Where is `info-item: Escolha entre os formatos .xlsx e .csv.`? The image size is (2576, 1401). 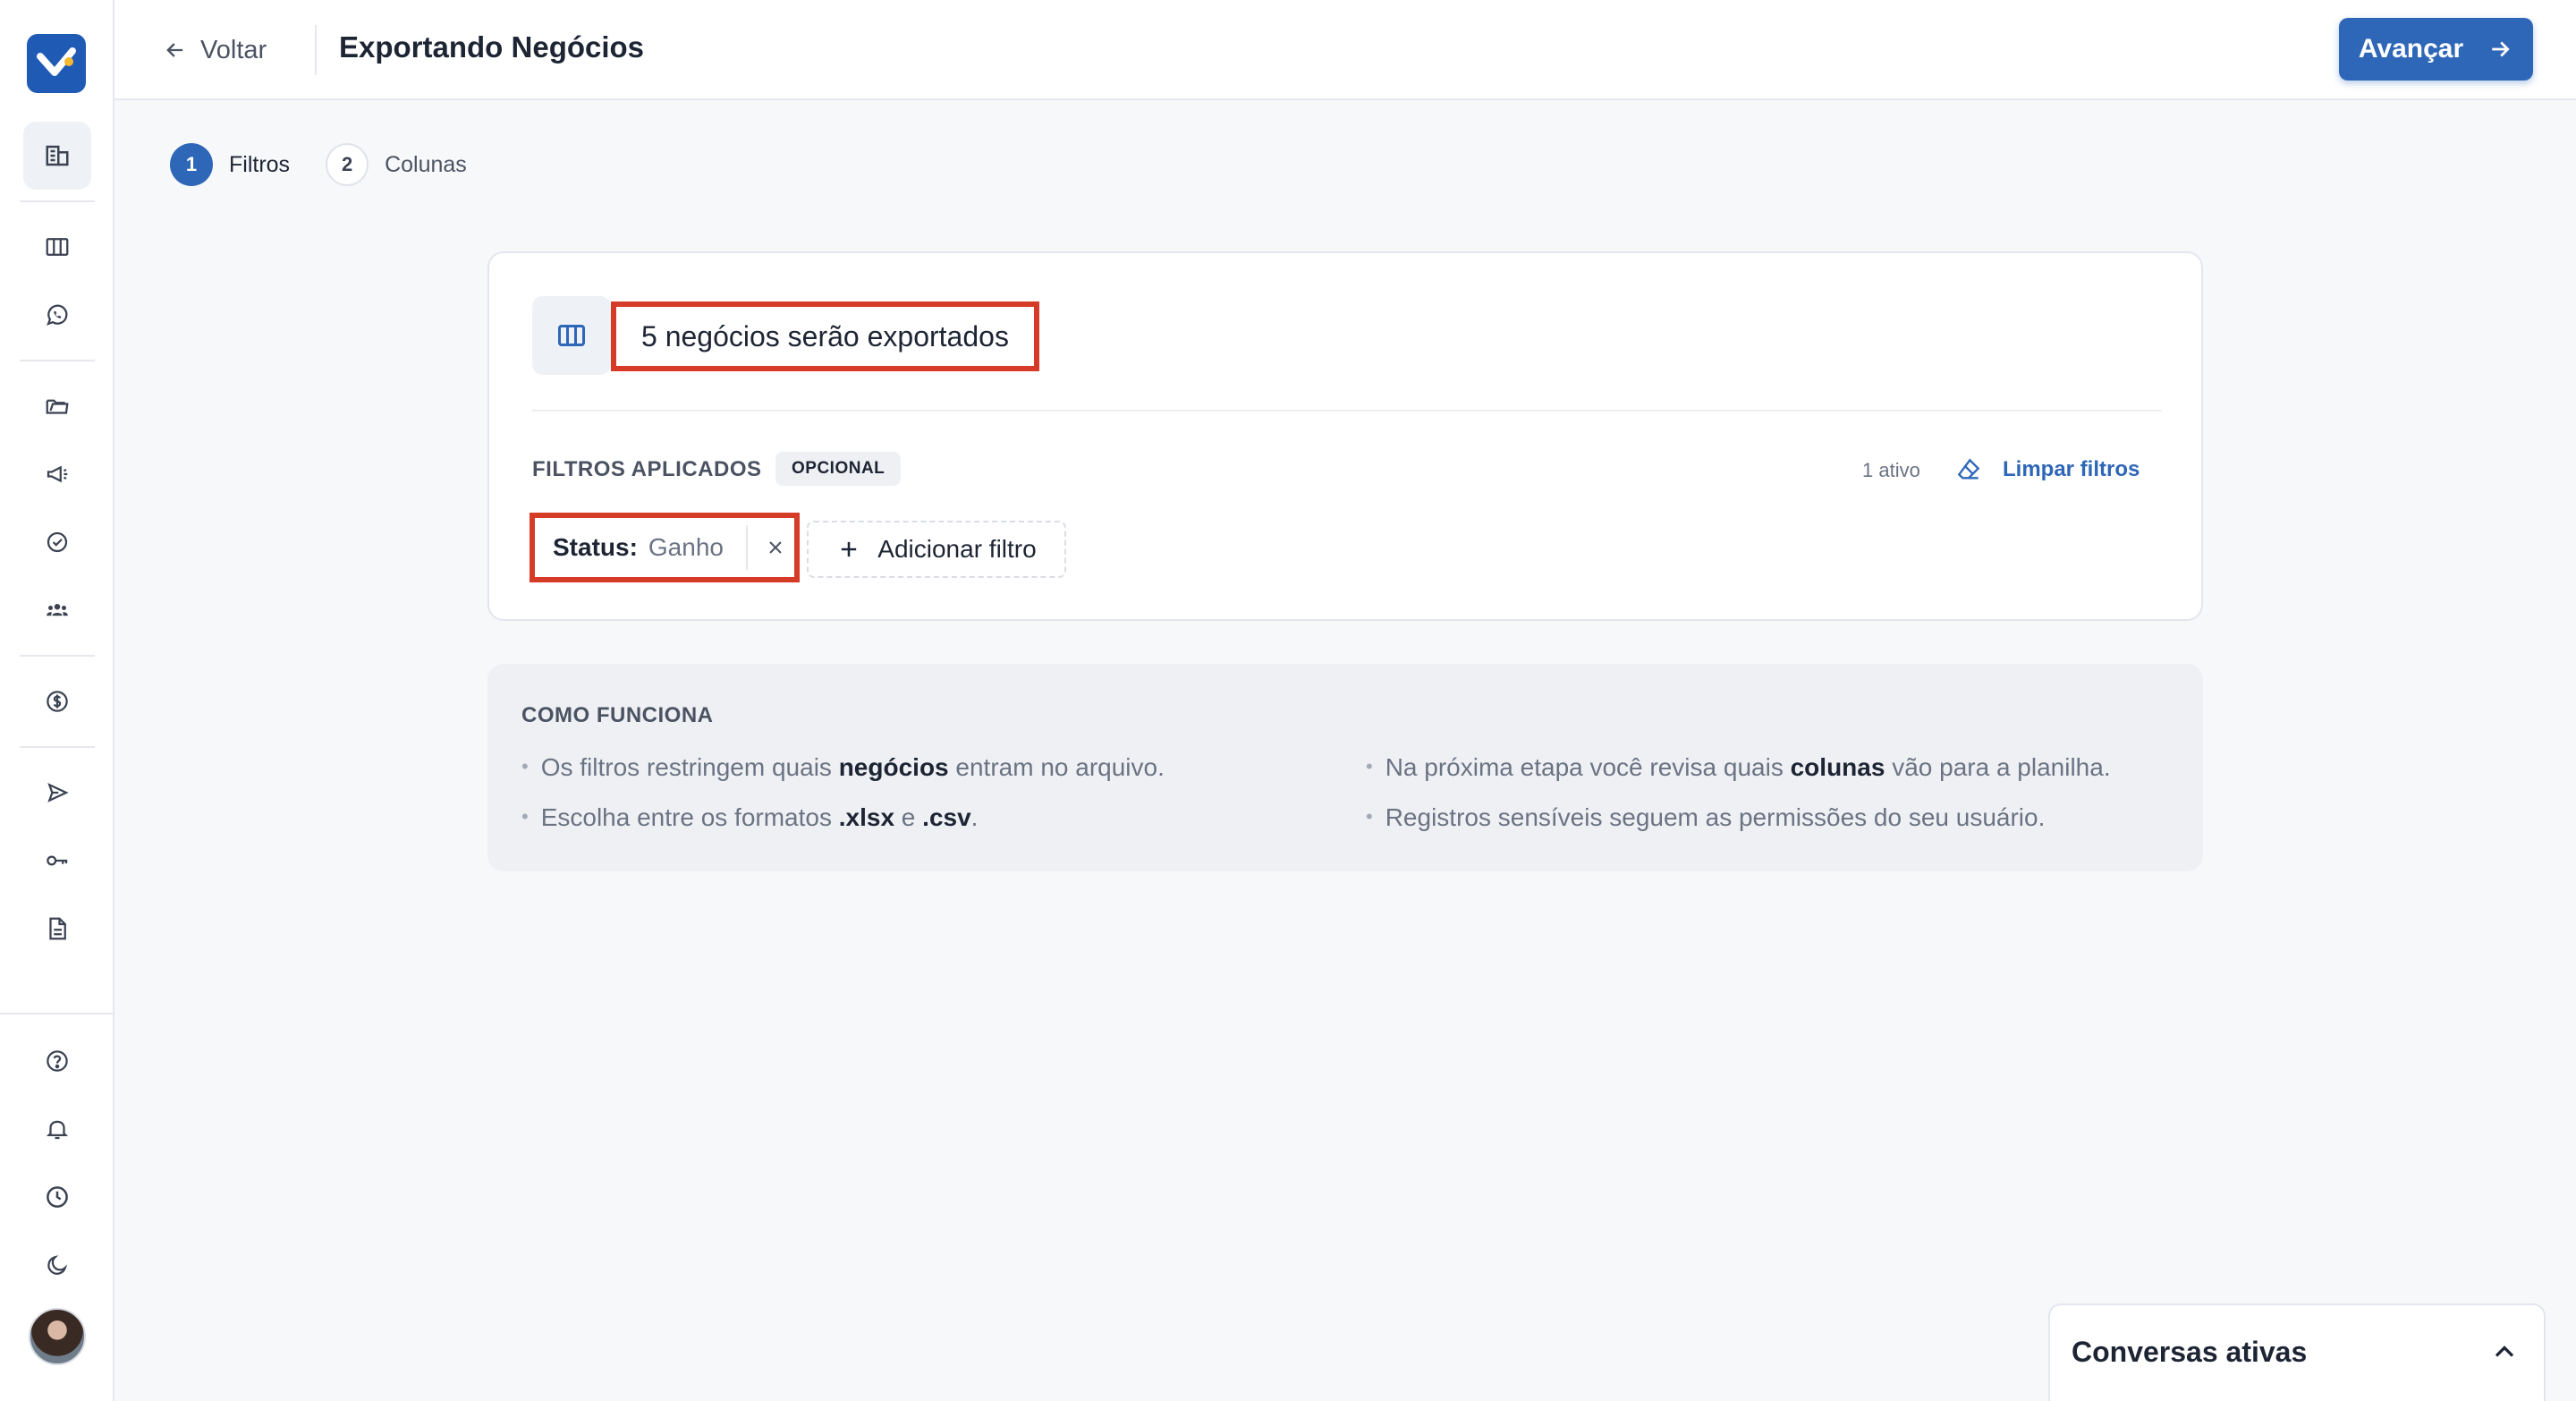 info-item: Escolha entre os formatos .xlsx e .csv. is located at coordinates (750, 817).